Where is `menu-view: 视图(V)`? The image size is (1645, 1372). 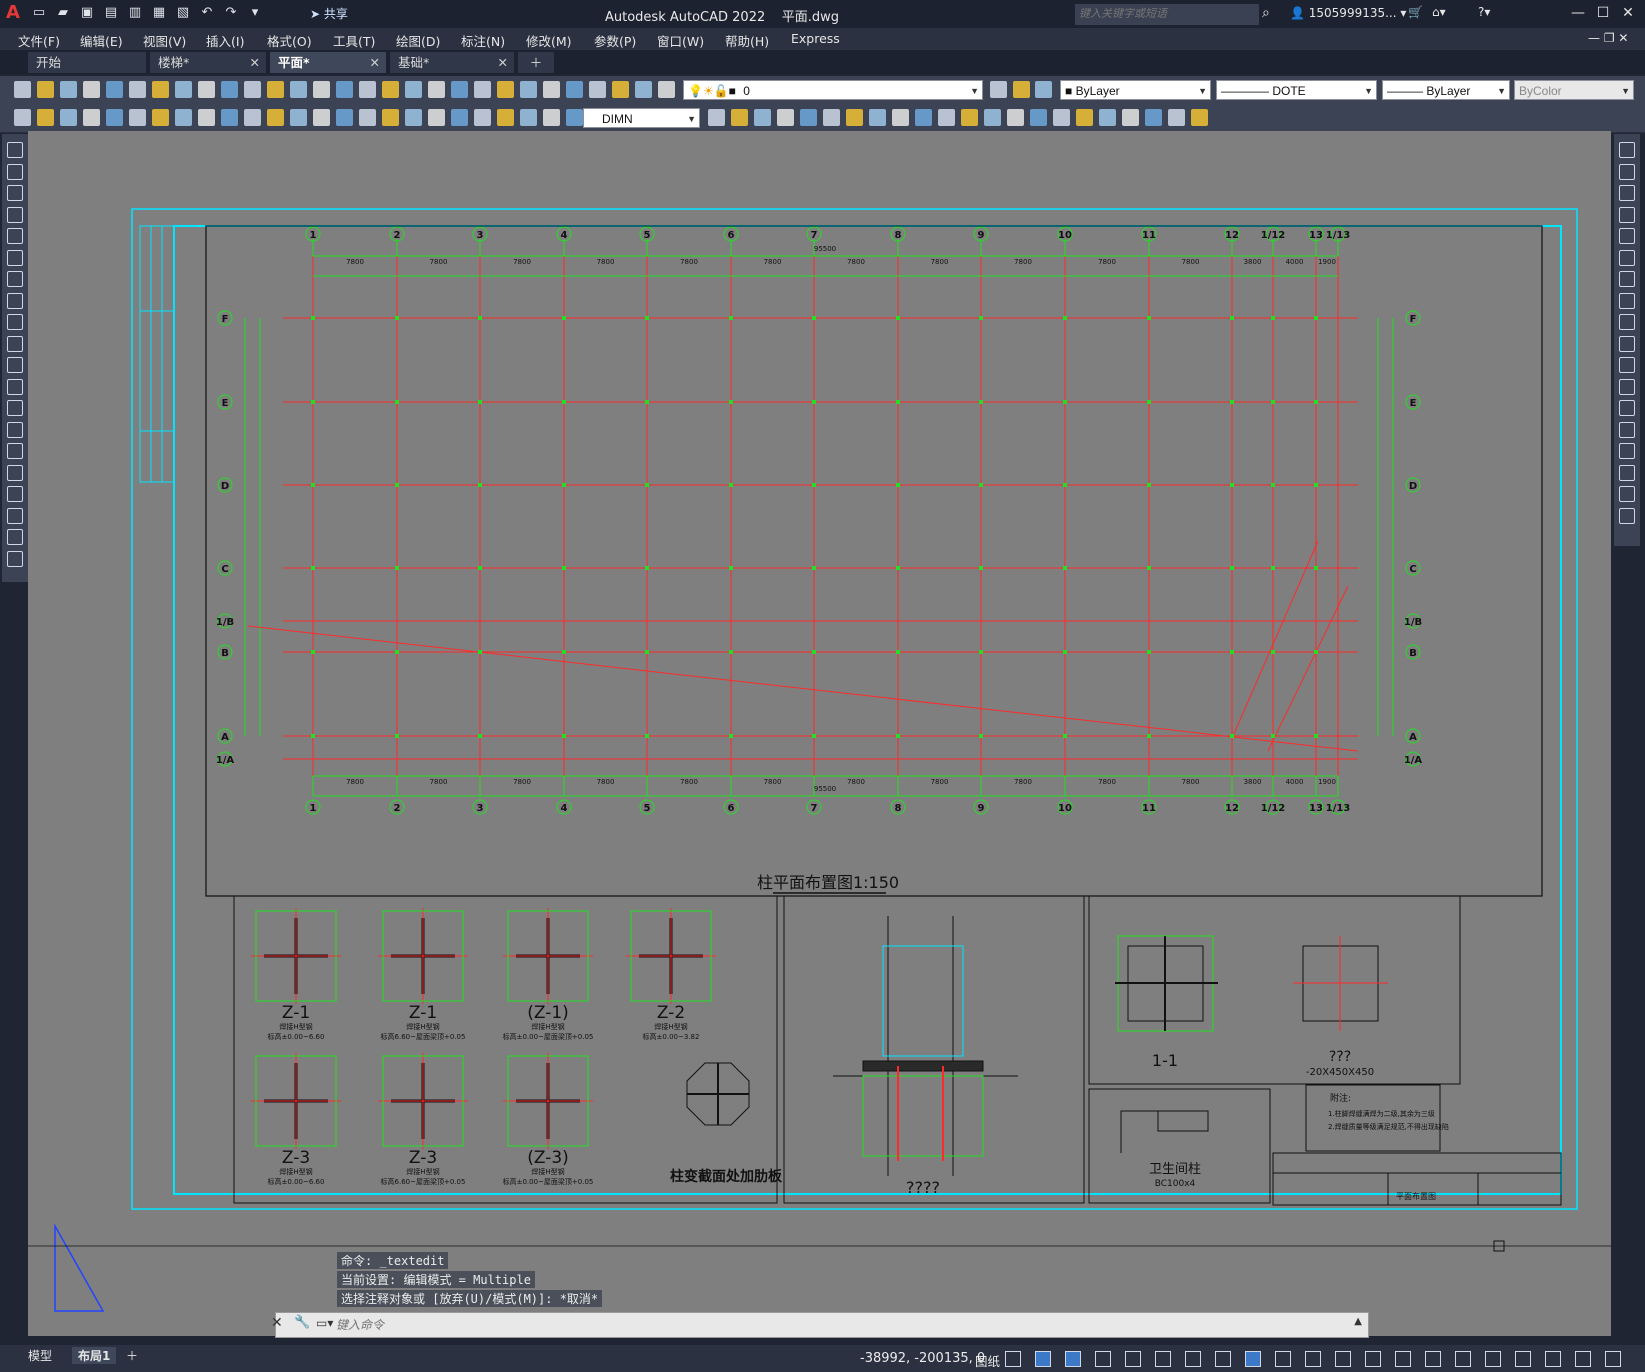
menu-view: 视图(V) is located at coordinates (164, 40).